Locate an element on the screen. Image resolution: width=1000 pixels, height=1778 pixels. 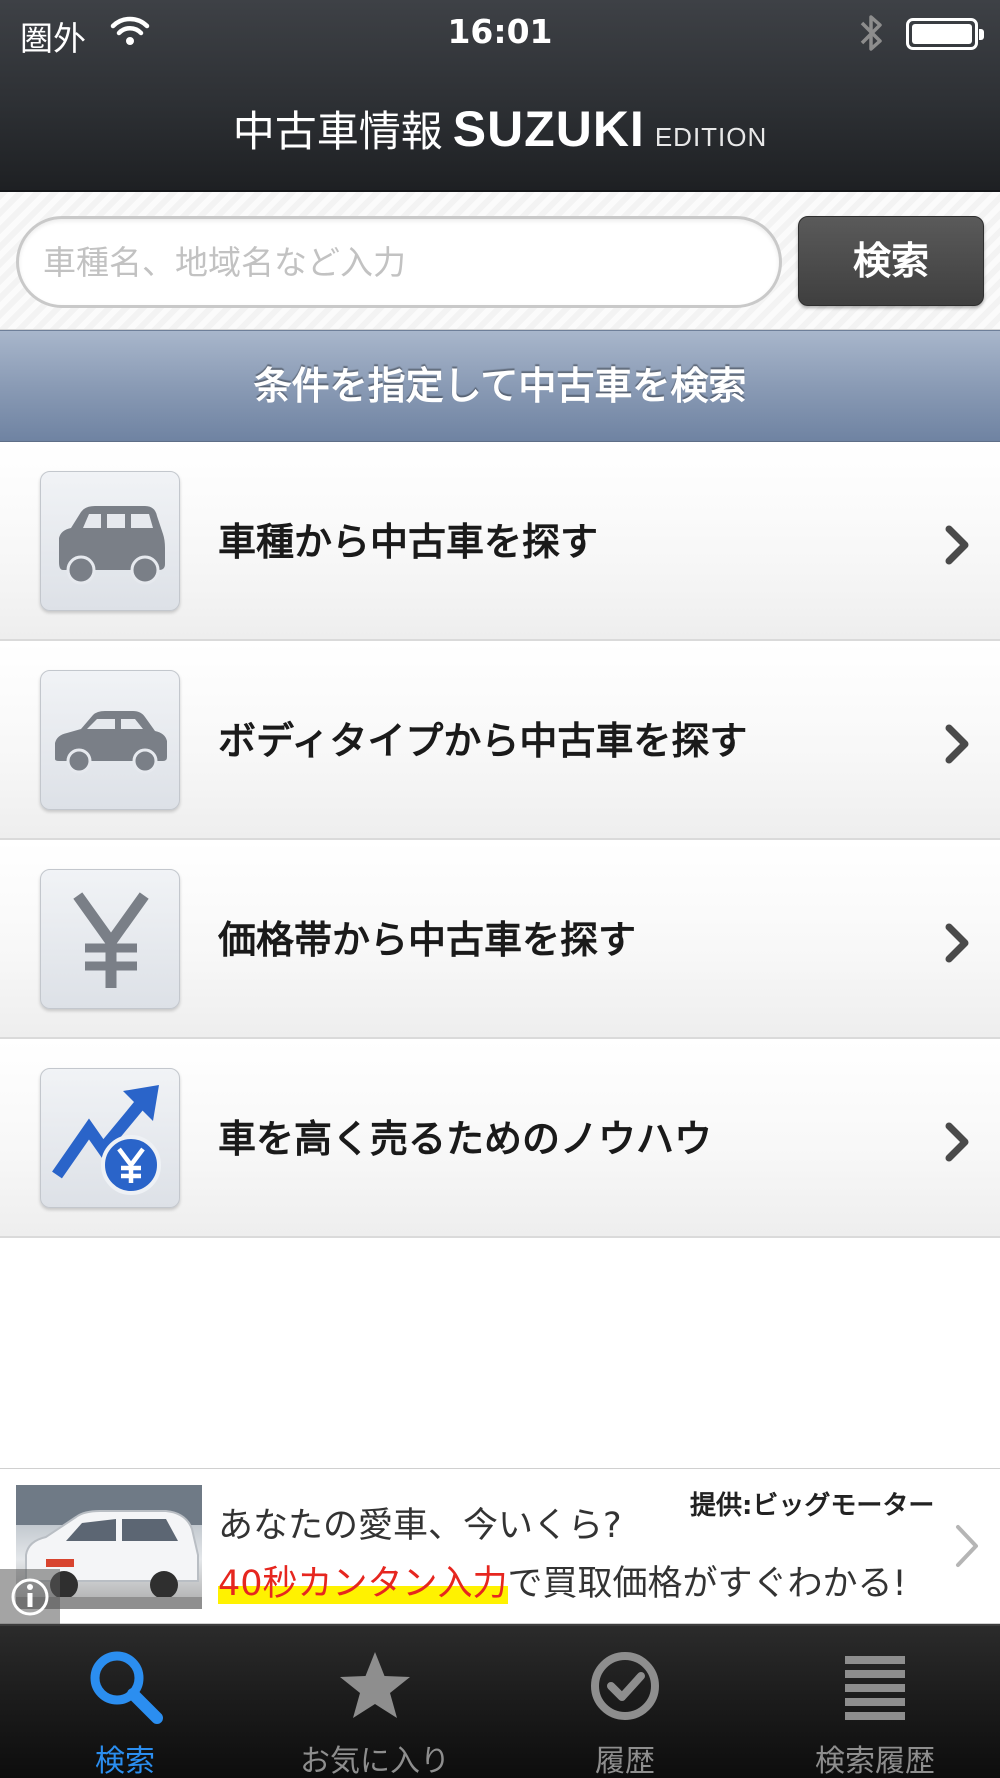
yen-icon is located at coordinates (110, 939).